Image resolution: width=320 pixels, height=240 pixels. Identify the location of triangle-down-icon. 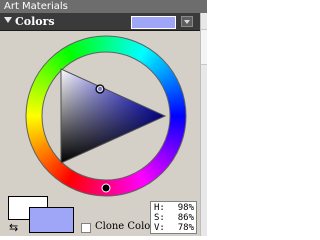
(8, 20).